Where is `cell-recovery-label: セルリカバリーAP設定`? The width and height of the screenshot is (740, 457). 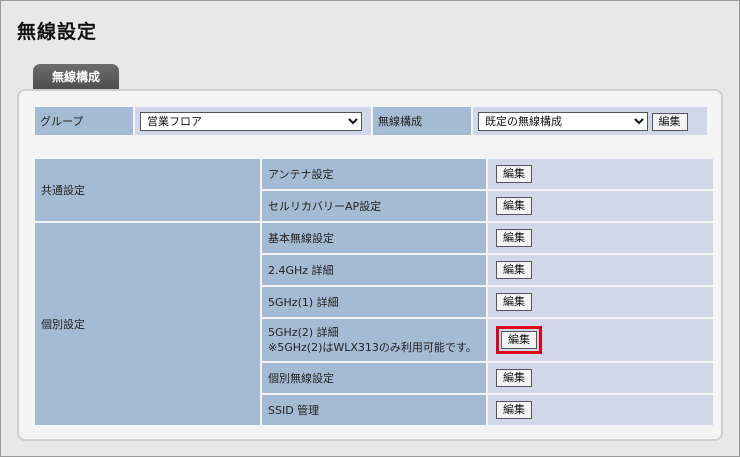
cell-recovery-label: セルリカバリーAP設定 is located at coordinates (374, 206).